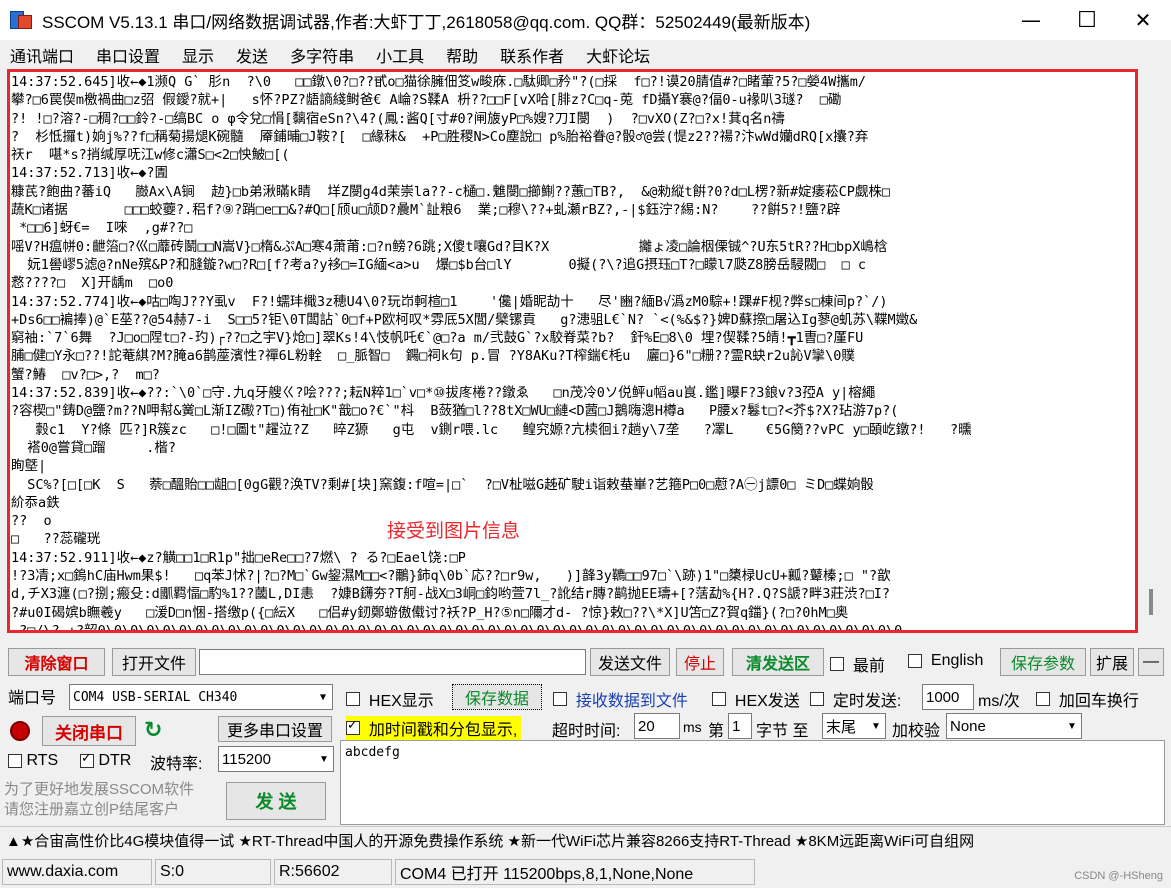 This screenshot has height=888, width=1171. What do you see at coordinates (400, 55) in the screenshot?
I see `menu-tools: 小工具` at bounding box center [400, 55].